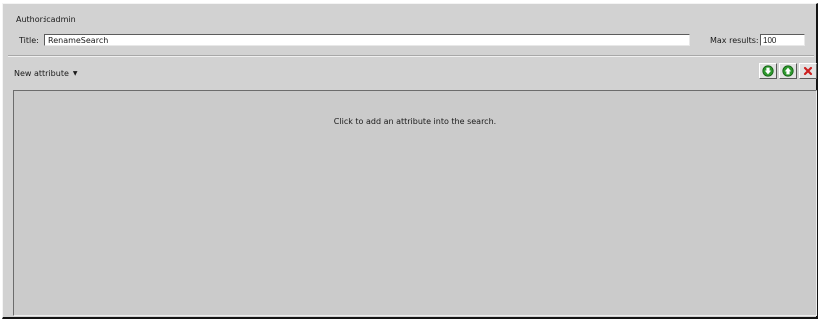  Describe the element at coordinates (367, 40) in the screenshot. I see `title-input` at that location.